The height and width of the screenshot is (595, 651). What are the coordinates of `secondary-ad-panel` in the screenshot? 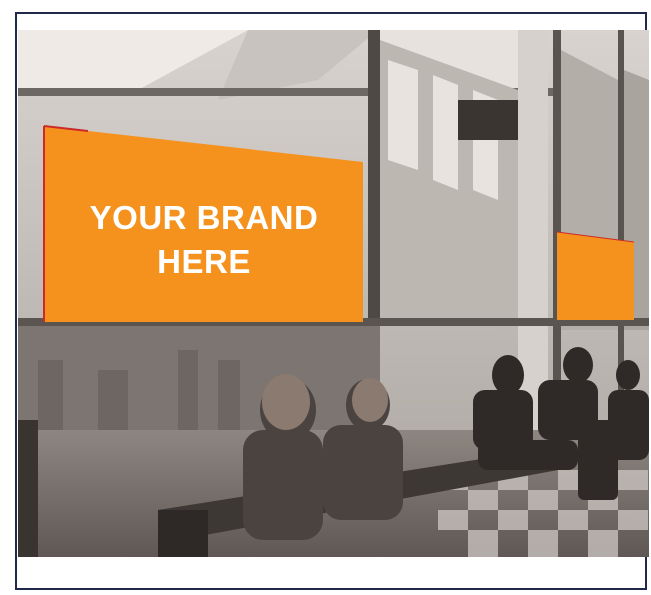 It's located at (595, 276).